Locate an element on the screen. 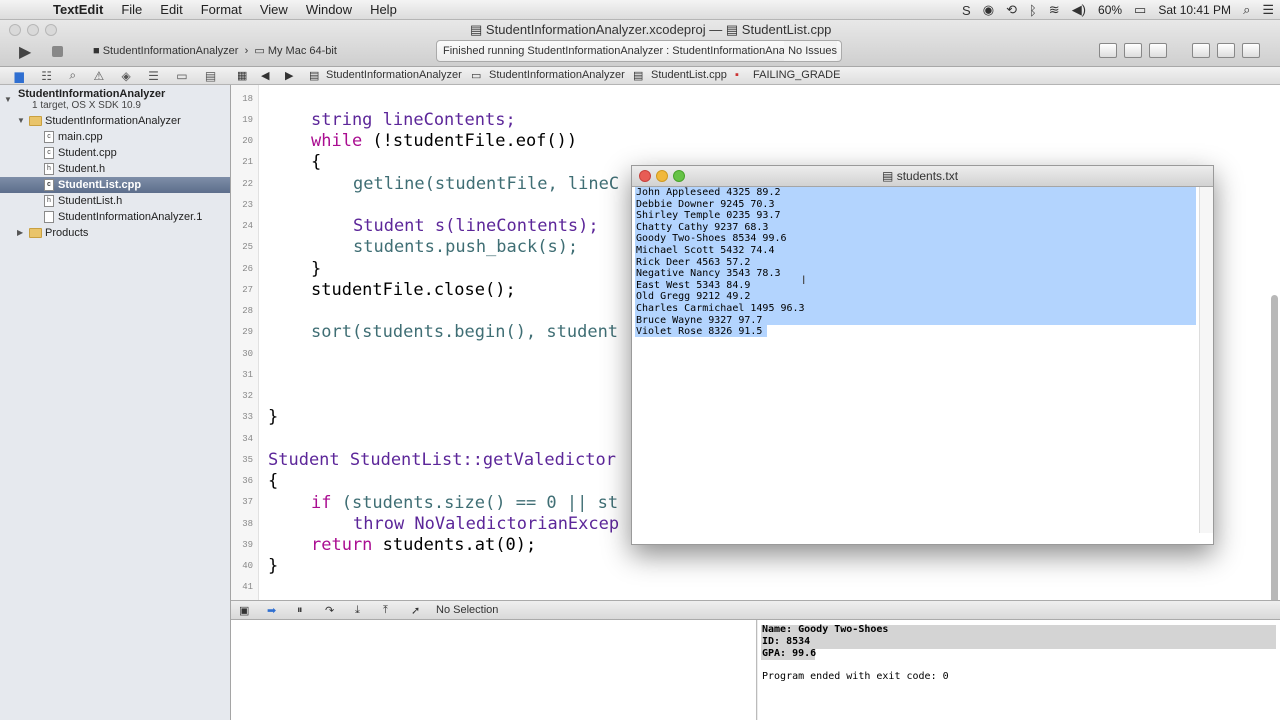 Image resolution: width=1280 pixels, height=720 pixels. editor-scrollbar is located at coordinates (1274, 447).